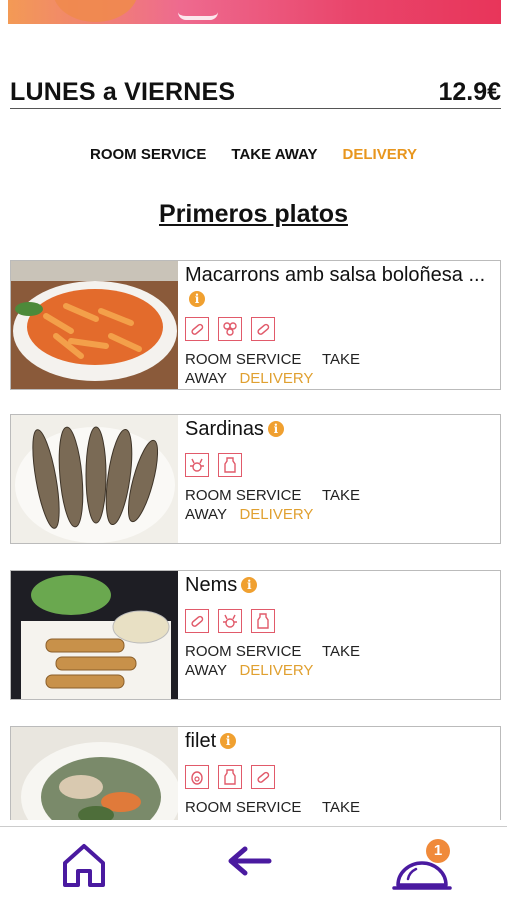  What do you see at coordinates (380, 154) in the screenshot?
I see `filter-delivery: DELIVERY` at bounding box center [380, 154].